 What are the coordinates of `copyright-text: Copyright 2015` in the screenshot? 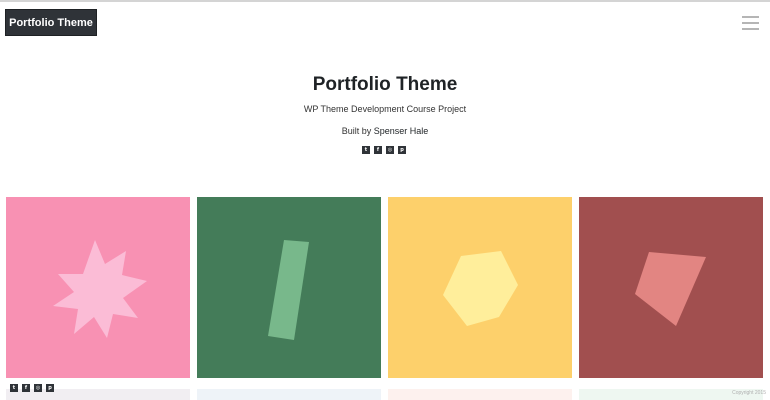 It's located at (749, 393).